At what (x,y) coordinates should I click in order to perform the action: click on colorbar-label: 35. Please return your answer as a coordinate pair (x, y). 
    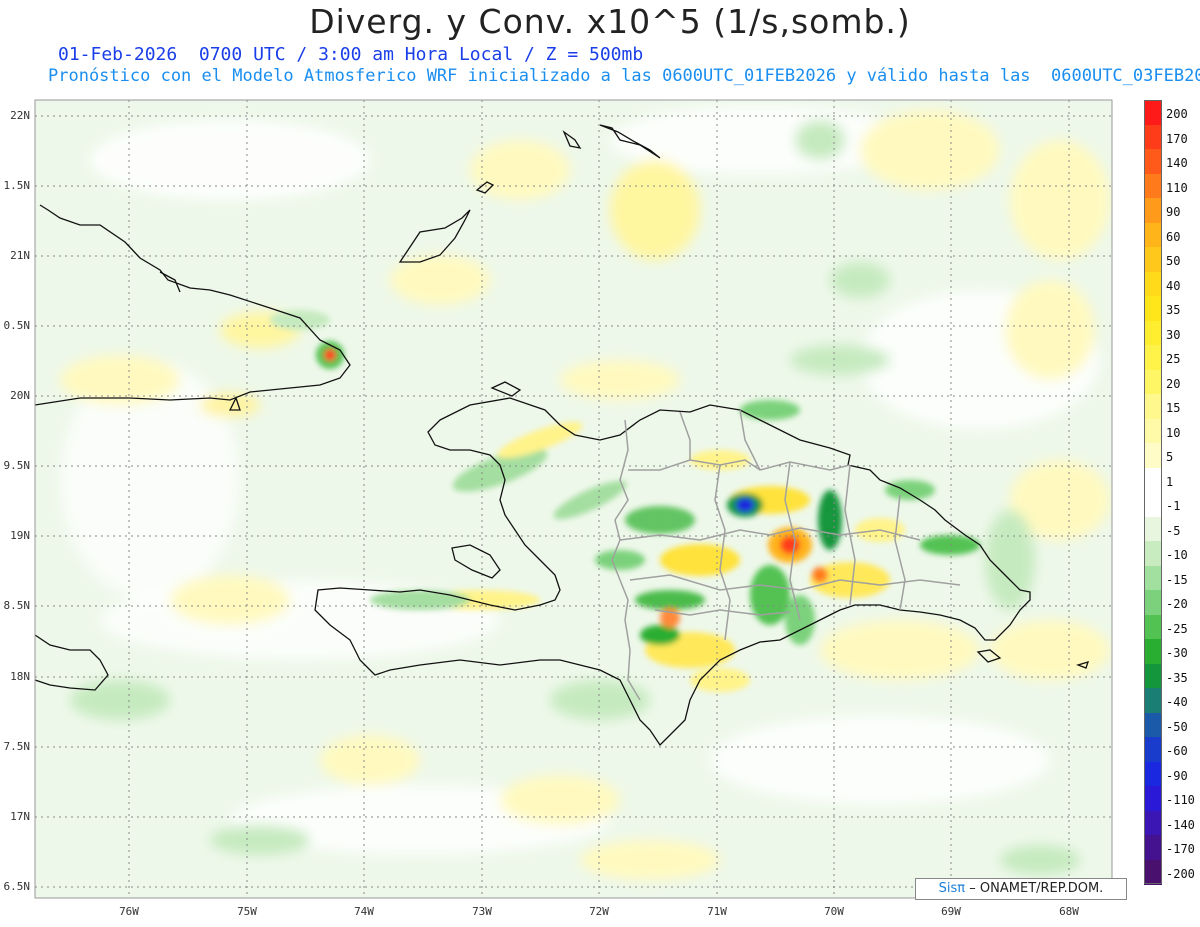
    Looking at the image, I should click on (1173, 310).